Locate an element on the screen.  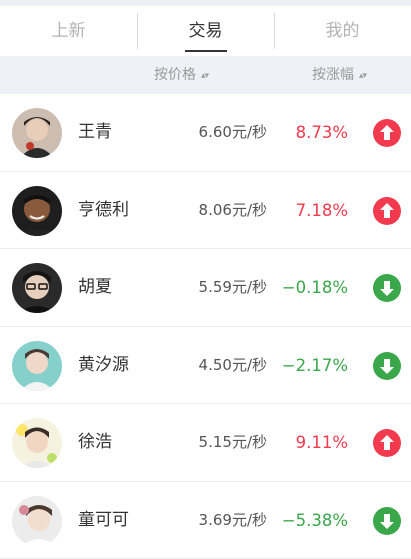
star-name: 黄汐源 is located at coordinates (103, 365).